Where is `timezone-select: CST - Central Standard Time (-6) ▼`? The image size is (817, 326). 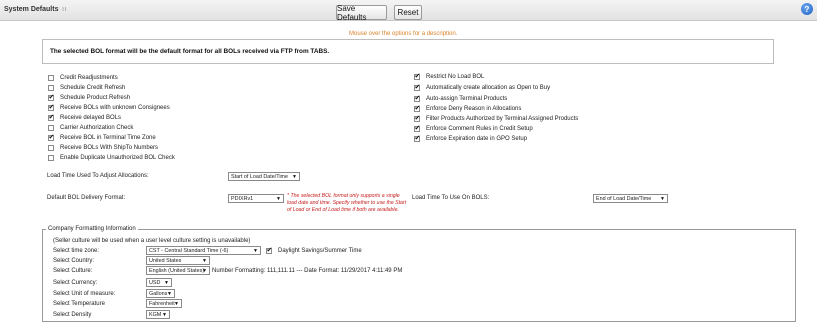 timezone-select: CST - Central Standard Time (-6) ▼ is located at coordinates (203, 250).